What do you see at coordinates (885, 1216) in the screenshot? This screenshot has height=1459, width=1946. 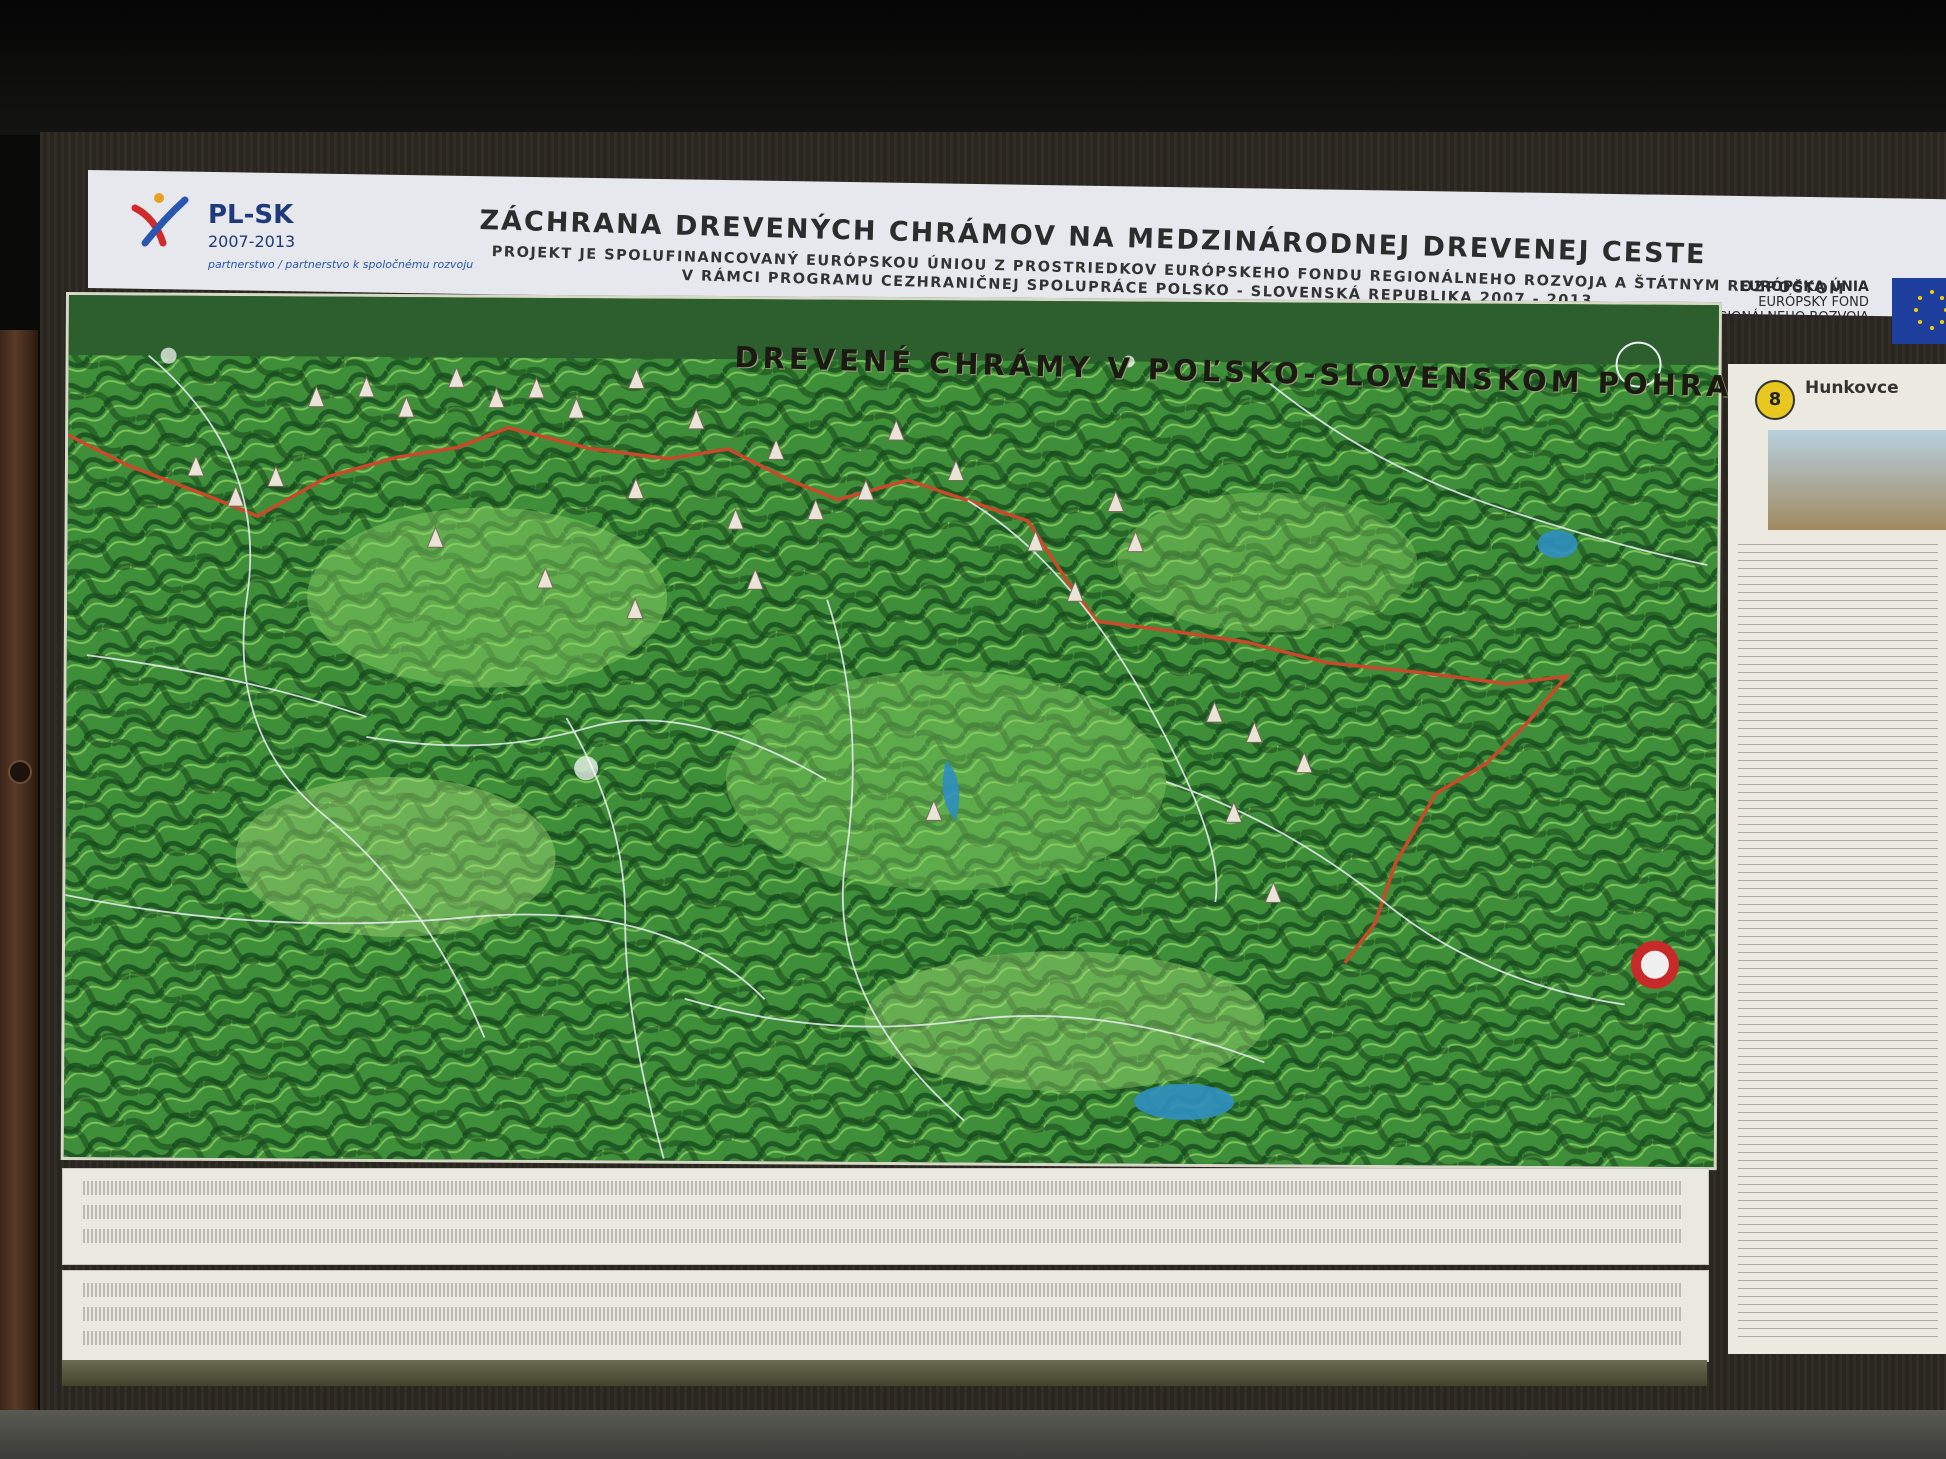 I see `legend-row-upper` at bounding box center [885, 1216].